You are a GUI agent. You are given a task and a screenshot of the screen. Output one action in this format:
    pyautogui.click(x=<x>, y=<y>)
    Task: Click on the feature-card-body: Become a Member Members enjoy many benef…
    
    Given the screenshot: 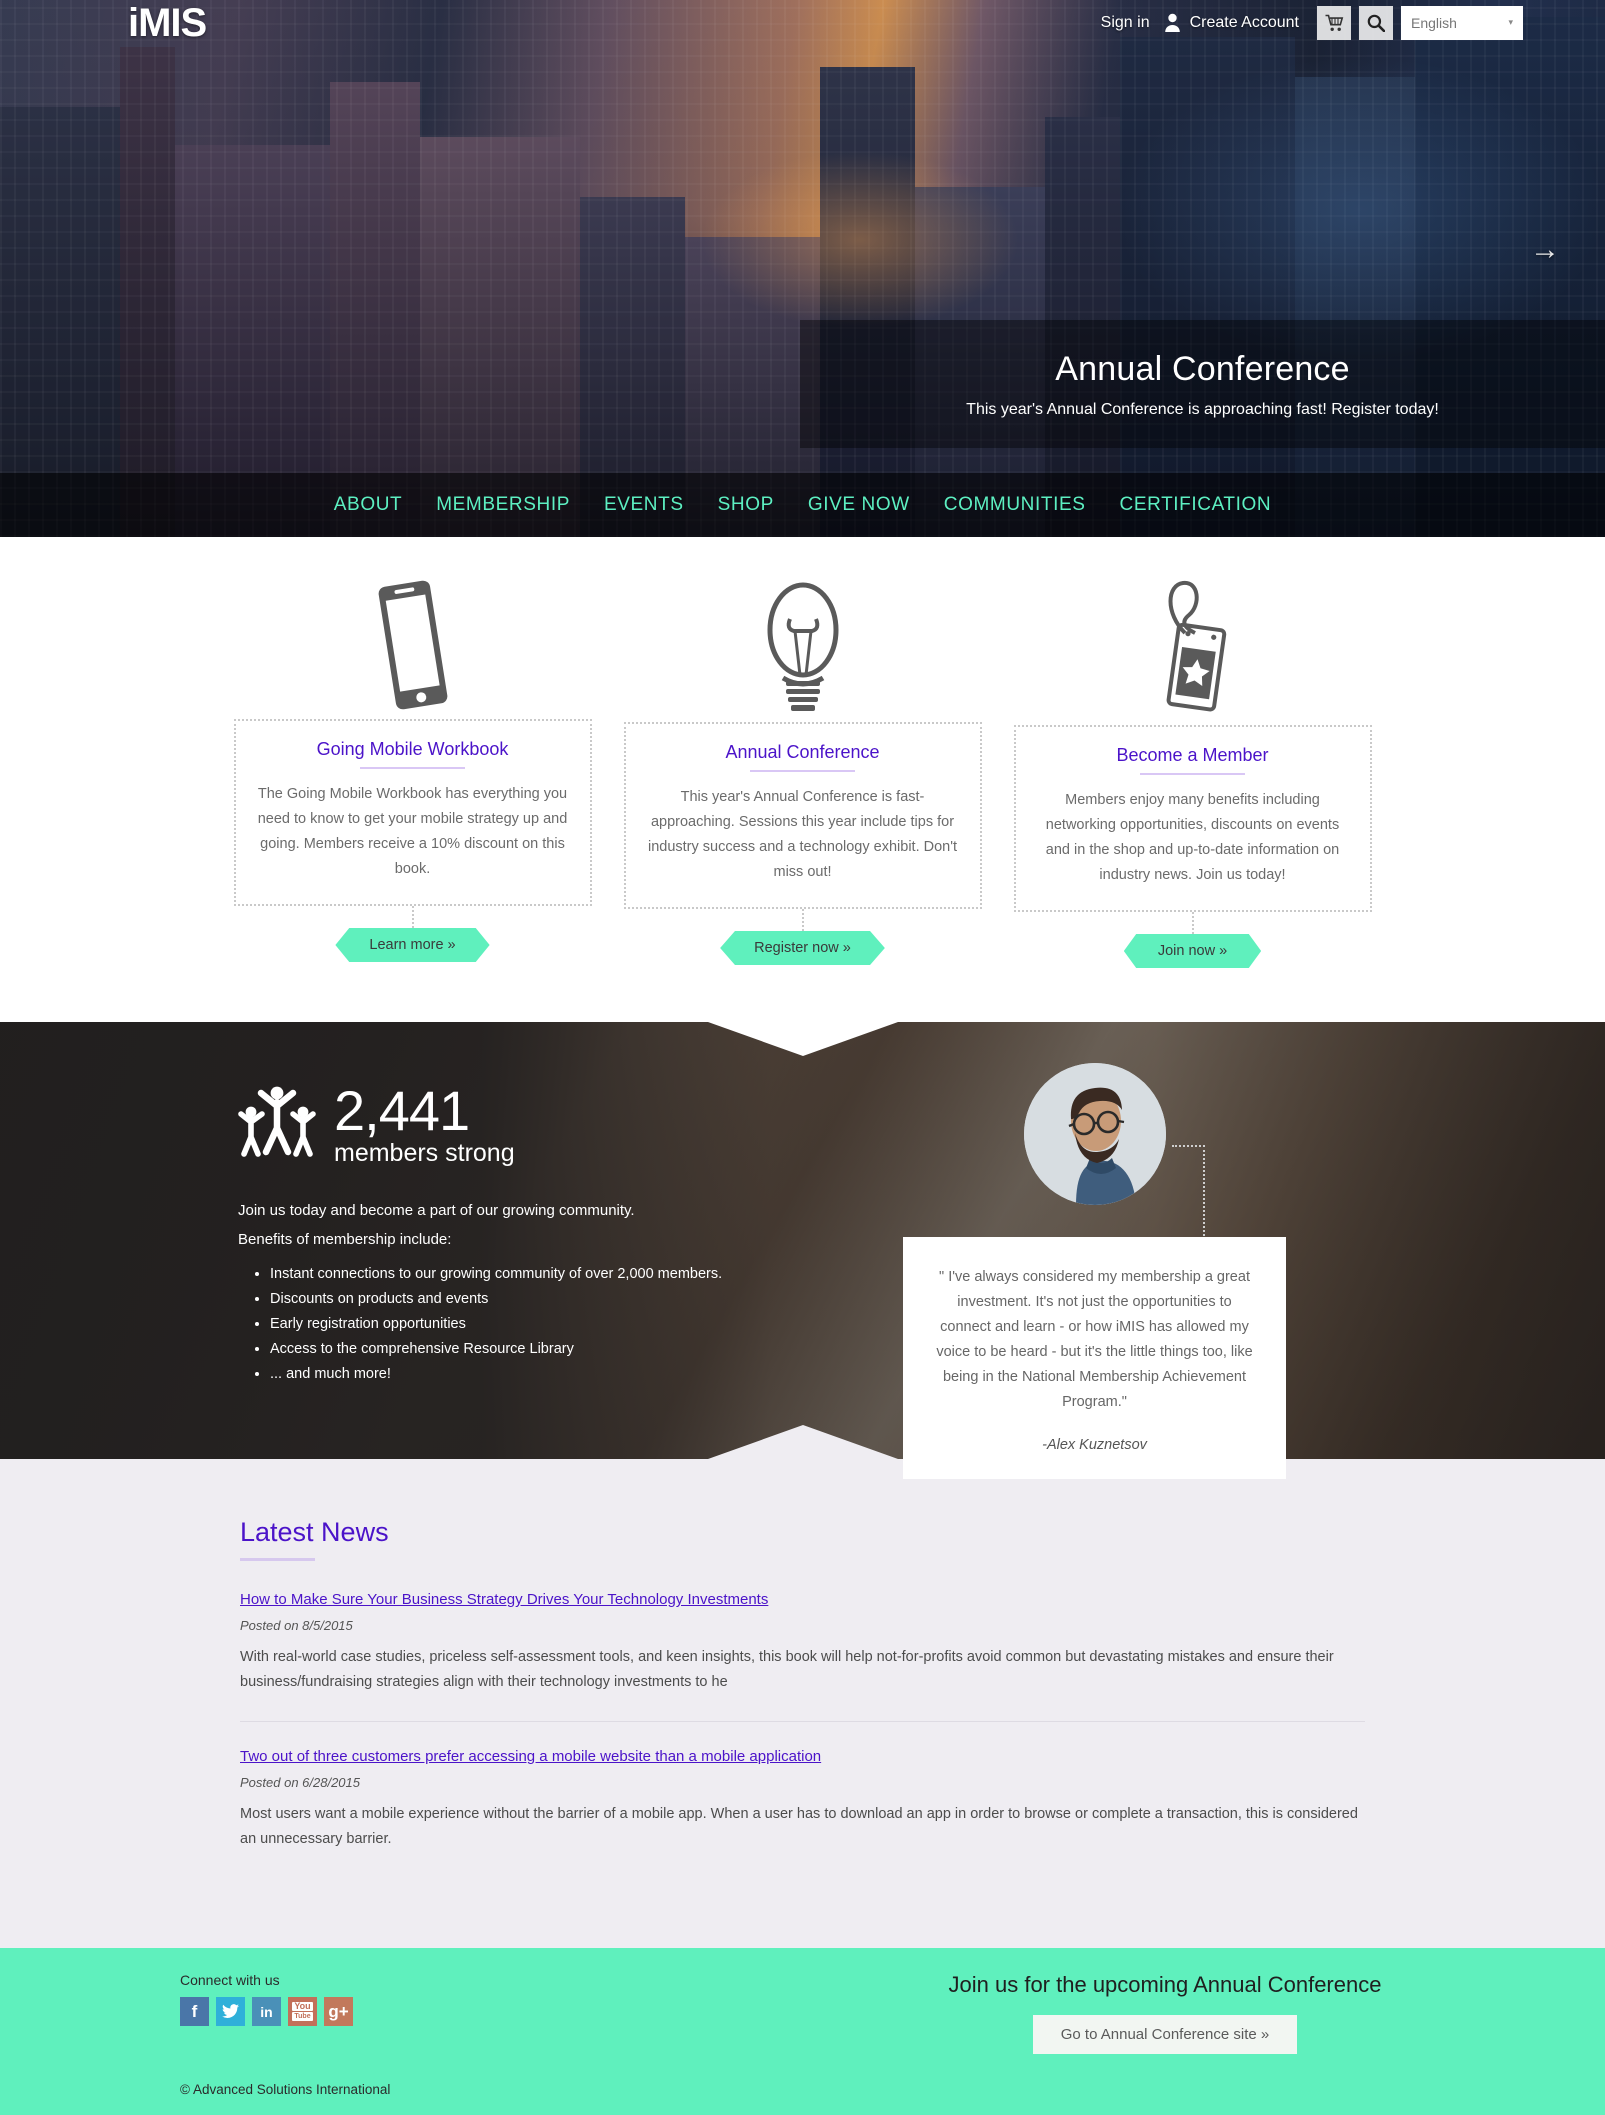 What is the action you would take?
    pyautogui.click(x=1192, y=818)
    